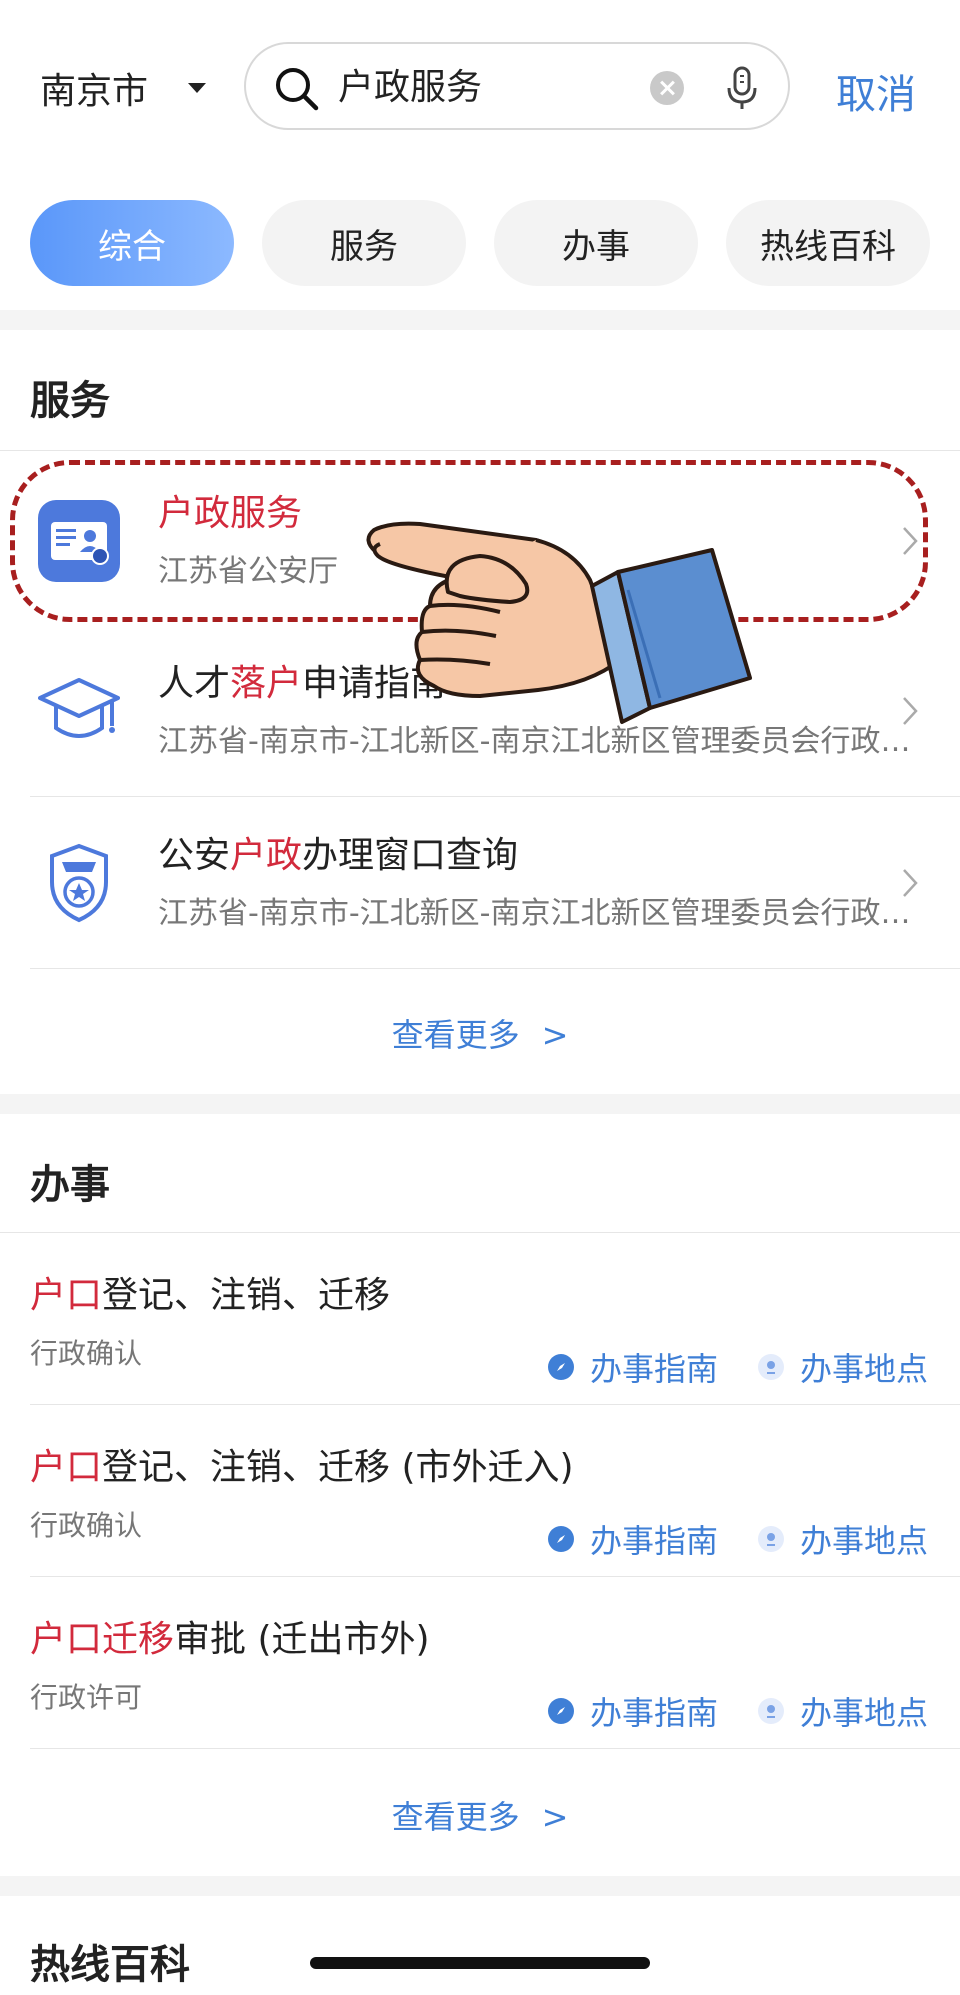 This screenshot has width=960, height=1995. What do you see at coordinates (517, 86) in the screenshot?
I see `search-box: 户政服务` at bounding box center [517, 86].